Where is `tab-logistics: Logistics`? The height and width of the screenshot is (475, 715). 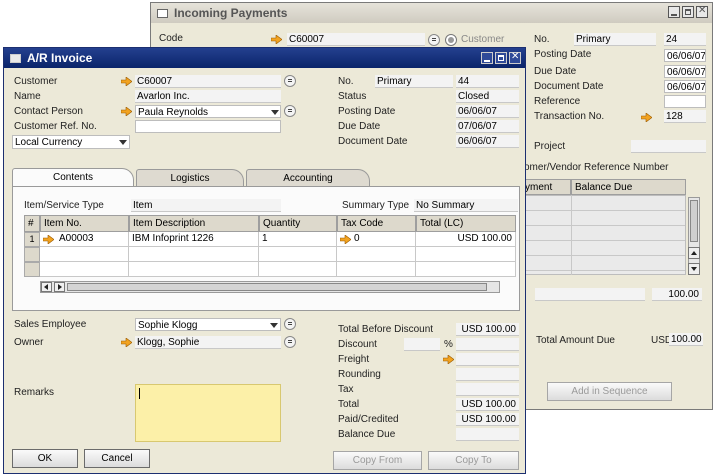 tab-logistics: Logistics is located at coordinates (190, 178).